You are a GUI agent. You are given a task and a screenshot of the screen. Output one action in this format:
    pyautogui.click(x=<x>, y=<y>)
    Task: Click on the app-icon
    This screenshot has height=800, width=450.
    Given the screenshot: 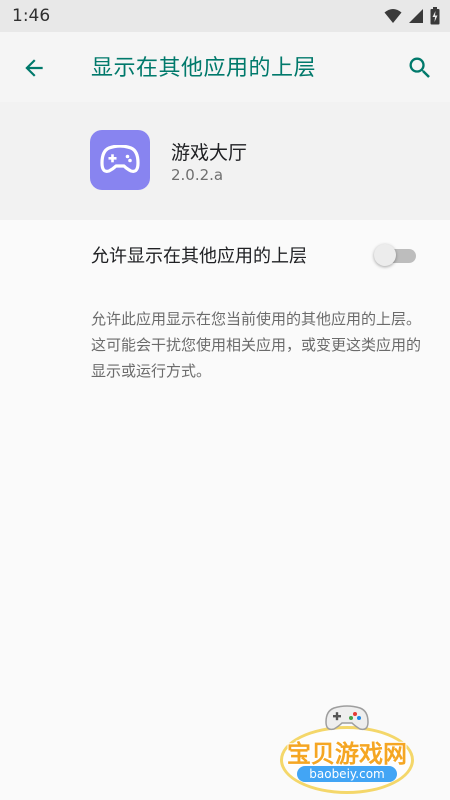 What is the action you would take?
    pyautogui.click(x=120, y=160)
    